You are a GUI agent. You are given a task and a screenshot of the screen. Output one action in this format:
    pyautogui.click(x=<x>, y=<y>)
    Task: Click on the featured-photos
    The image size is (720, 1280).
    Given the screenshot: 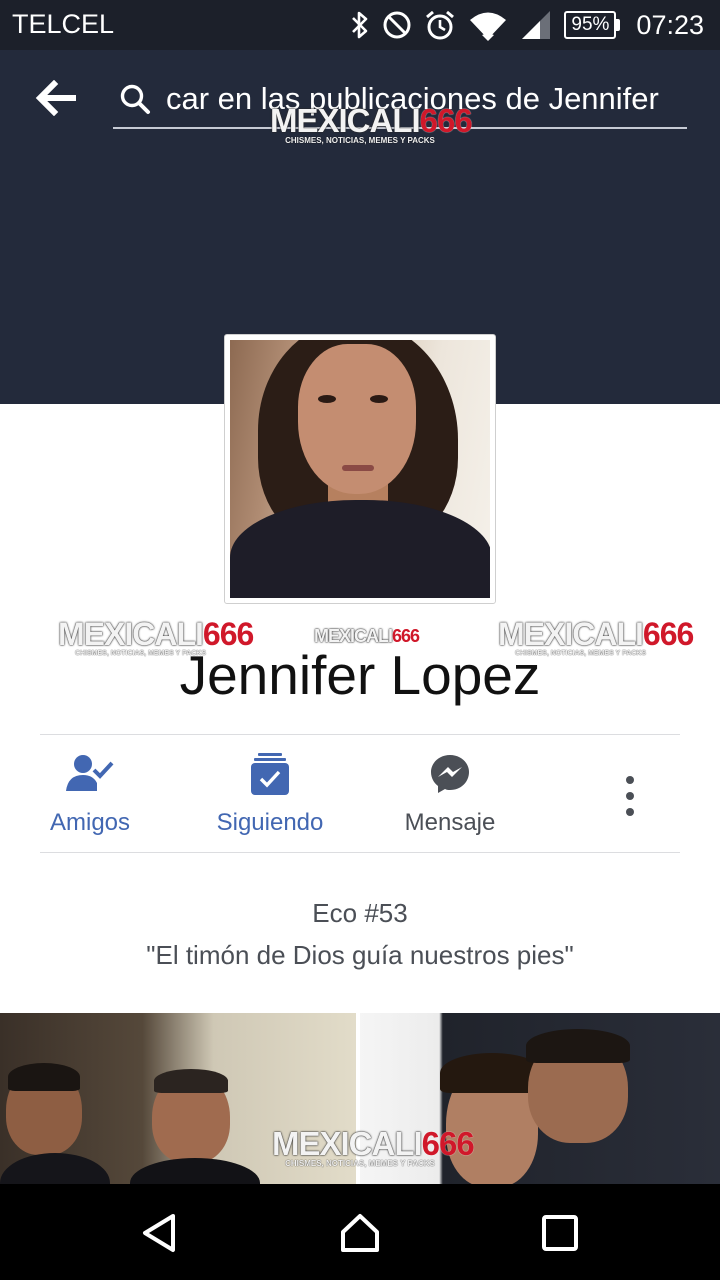 What is the action you would take?
    pyautogui.click(x=360, y=1098)
    